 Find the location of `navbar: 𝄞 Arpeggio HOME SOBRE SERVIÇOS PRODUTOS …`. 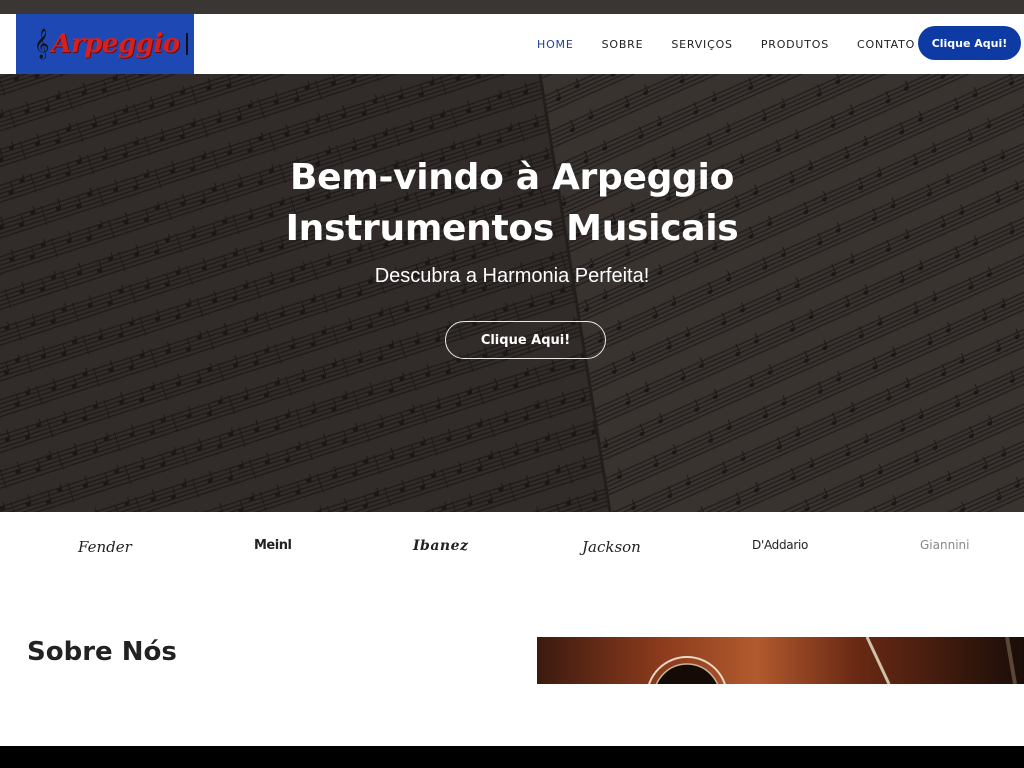

navbar: 𝄞 Arpeggio HOME SOBRE SERVIÇOS PRODUTOS … is located at coordinates (512, 44).